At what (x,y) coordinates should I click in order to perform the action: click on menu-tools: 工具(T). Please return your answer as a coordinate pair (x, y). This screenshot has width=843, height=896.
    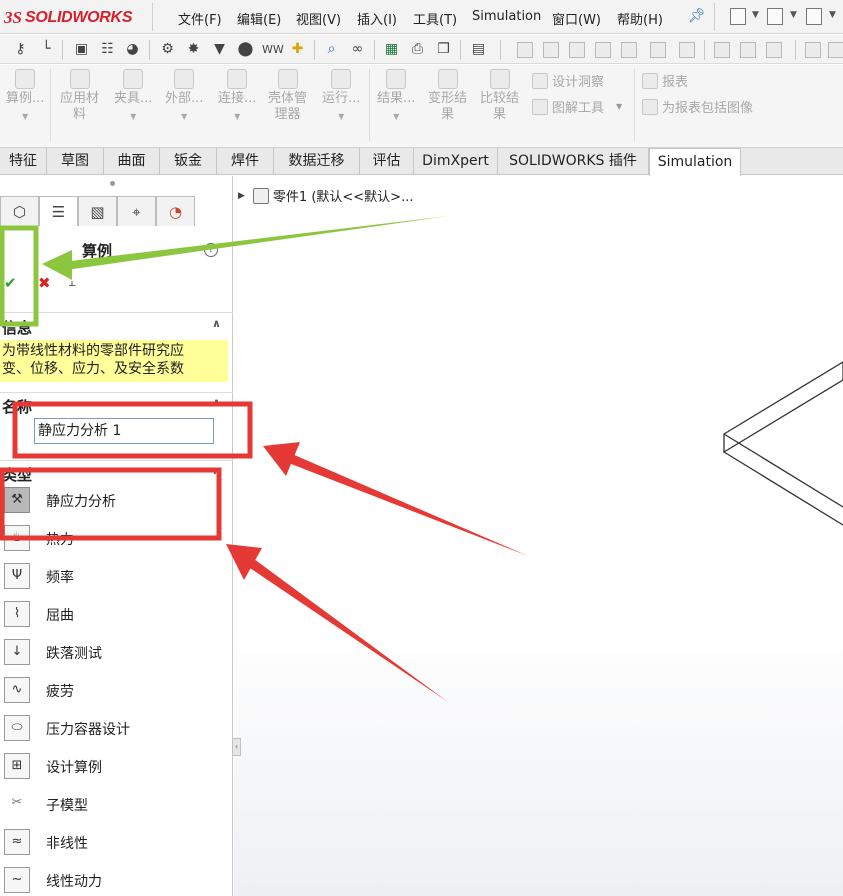
    Looking at the image, I should click on (435, 18).